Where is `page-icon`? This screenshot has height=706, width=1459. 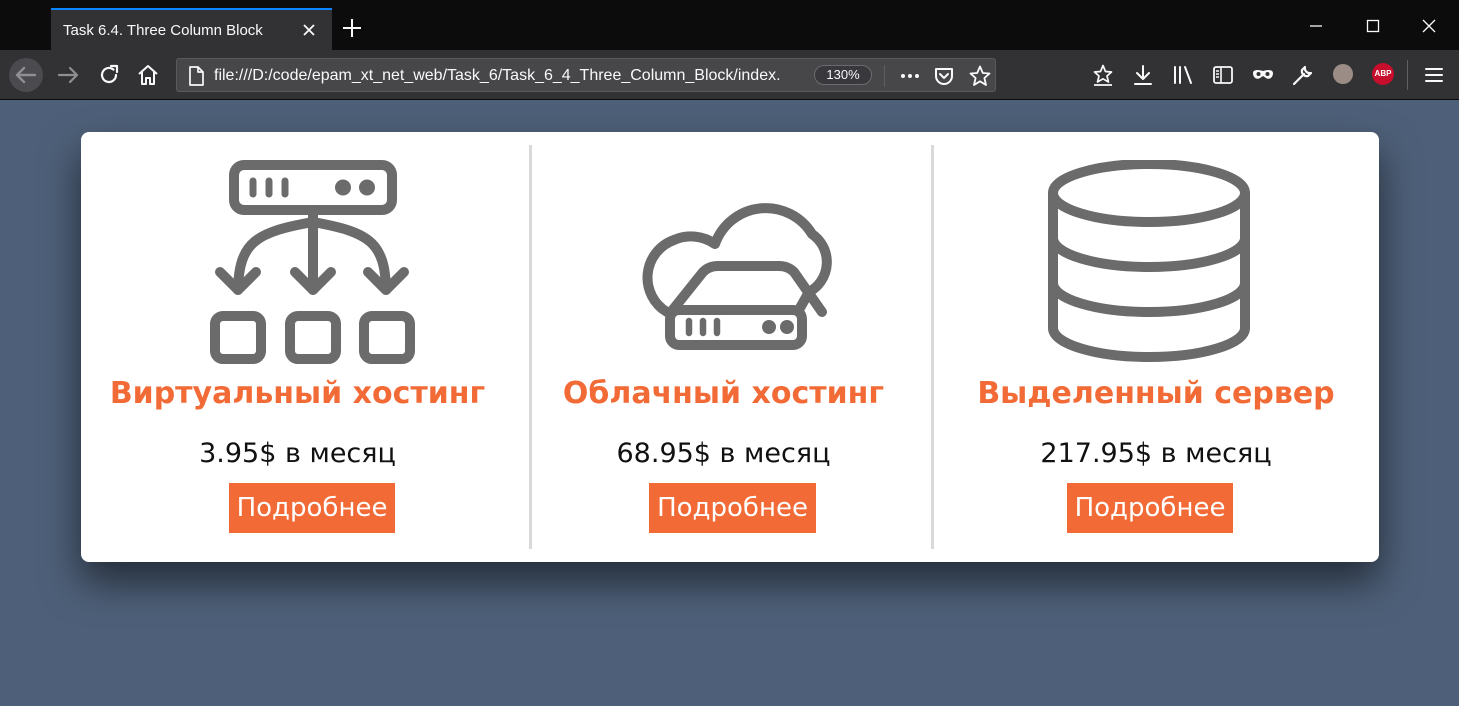 page-icon is located at coordinates (196, 76).